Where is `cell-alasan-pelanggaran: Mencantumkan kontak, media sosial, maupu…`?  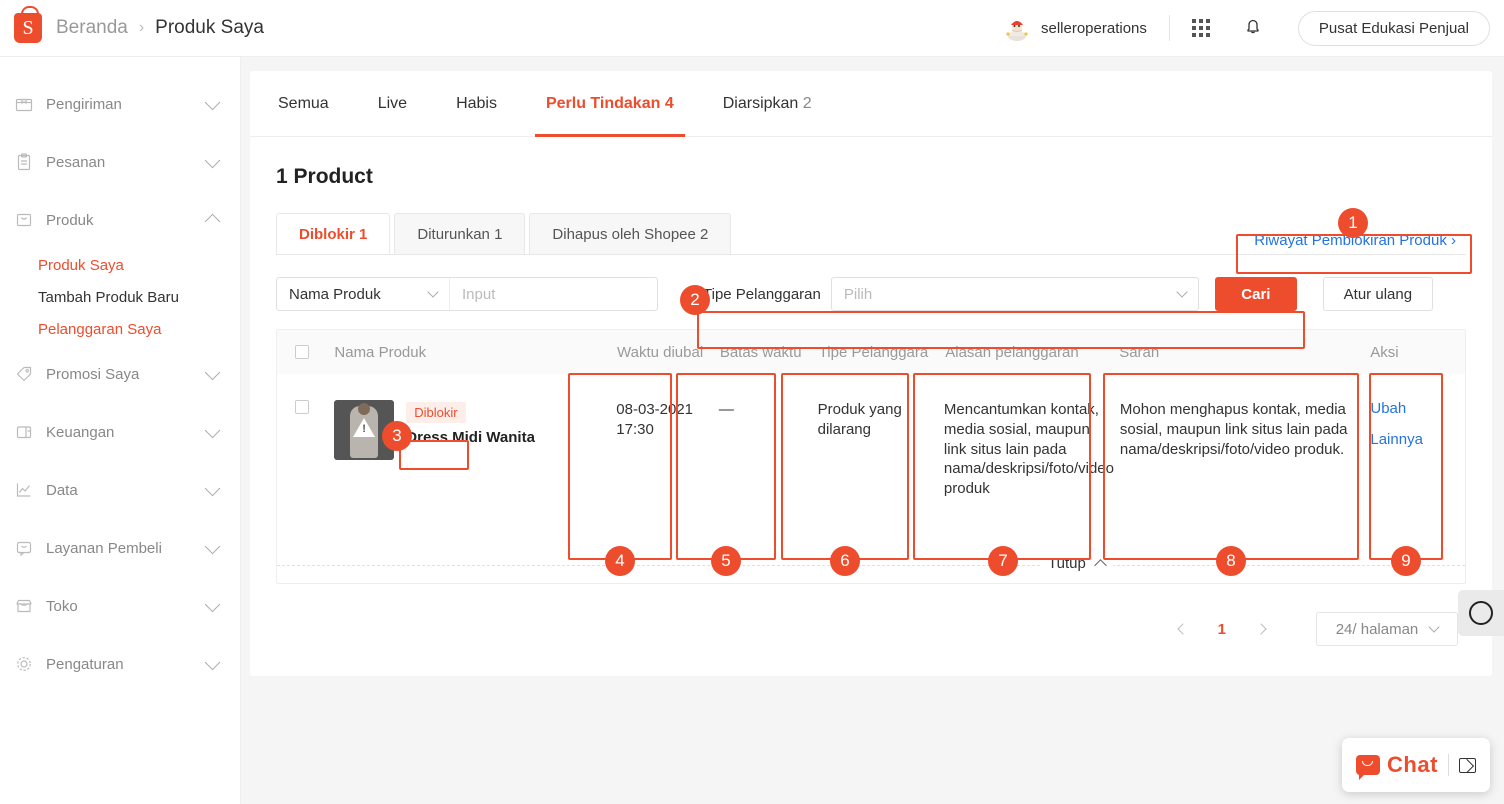
cell-alasan-pelanggaran: Mencantumkan kontak, media sosial, maupu… is located at coordinates (1028, 449).